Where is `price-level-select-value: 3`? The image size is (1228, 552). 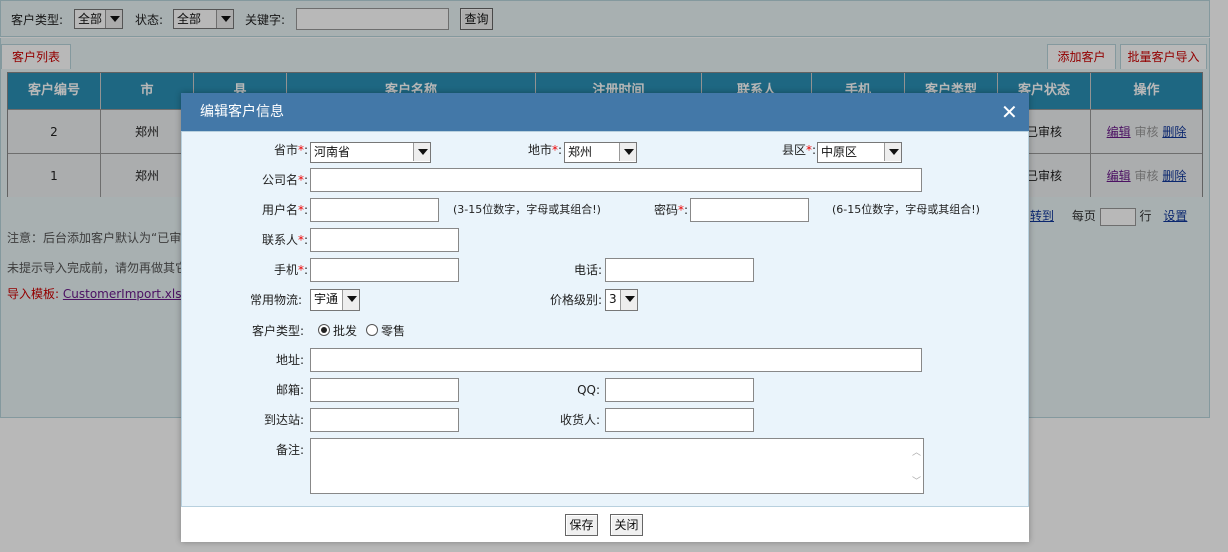
price-level-select-value: 3 is located at coordinates (613, 299).